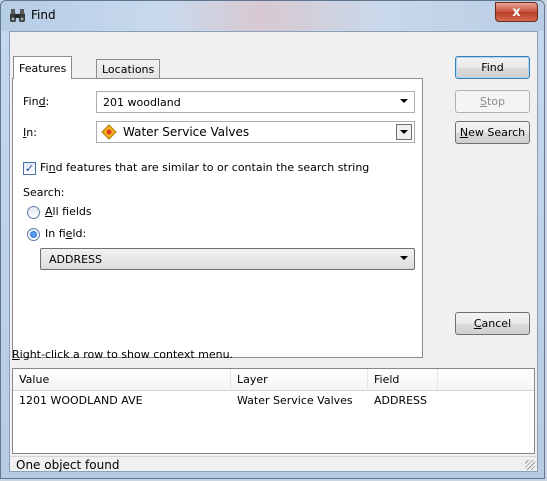 This screenshot has width=547, height=481. I want to click on tab-locations: Locations, so click(128, 69).